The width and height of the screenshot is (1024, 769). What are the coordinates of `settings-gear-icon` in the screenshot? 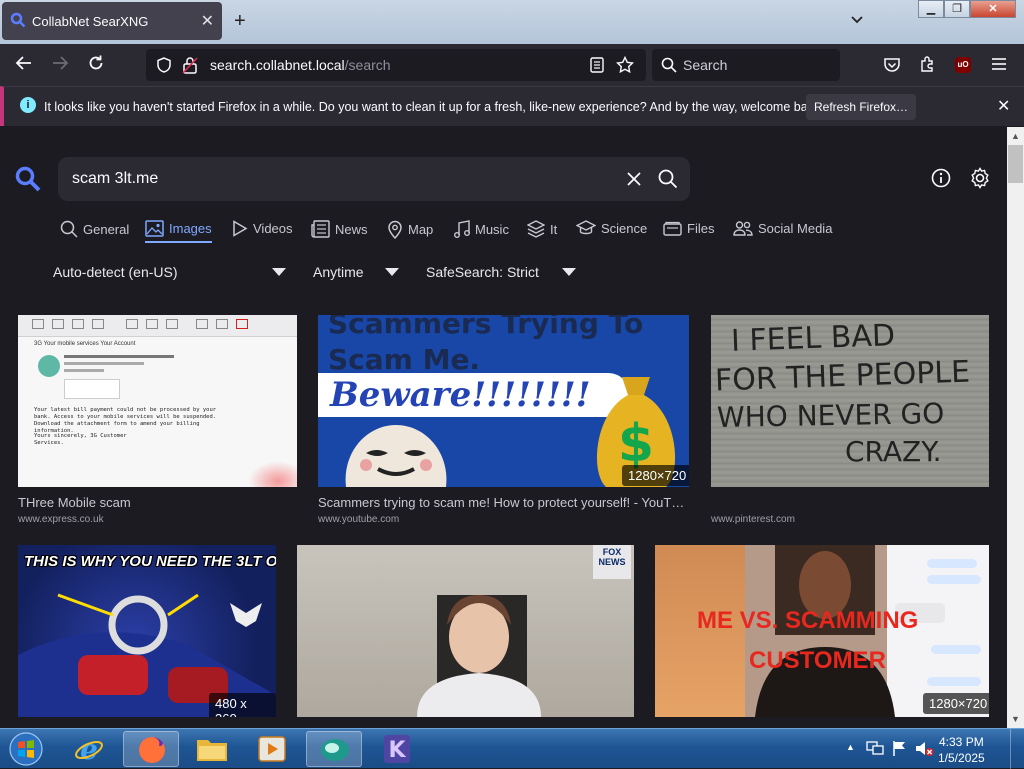 It's located at (980, 178).